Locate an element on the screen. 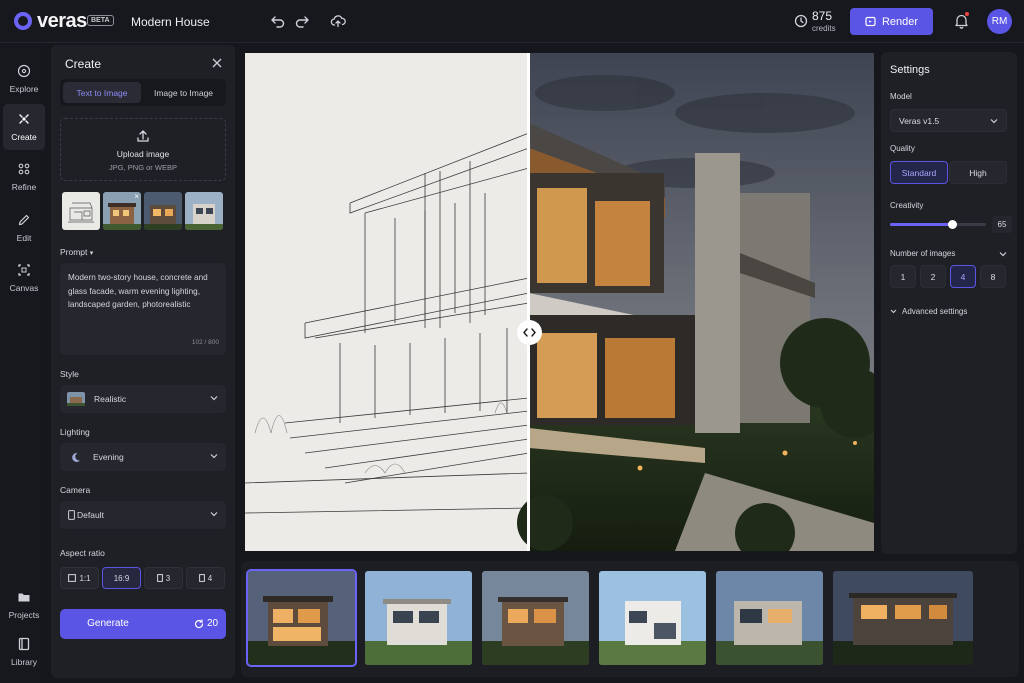 This screenshot has width=1024, height=683. compare-slider-handle is located at coordinates (529, 332).